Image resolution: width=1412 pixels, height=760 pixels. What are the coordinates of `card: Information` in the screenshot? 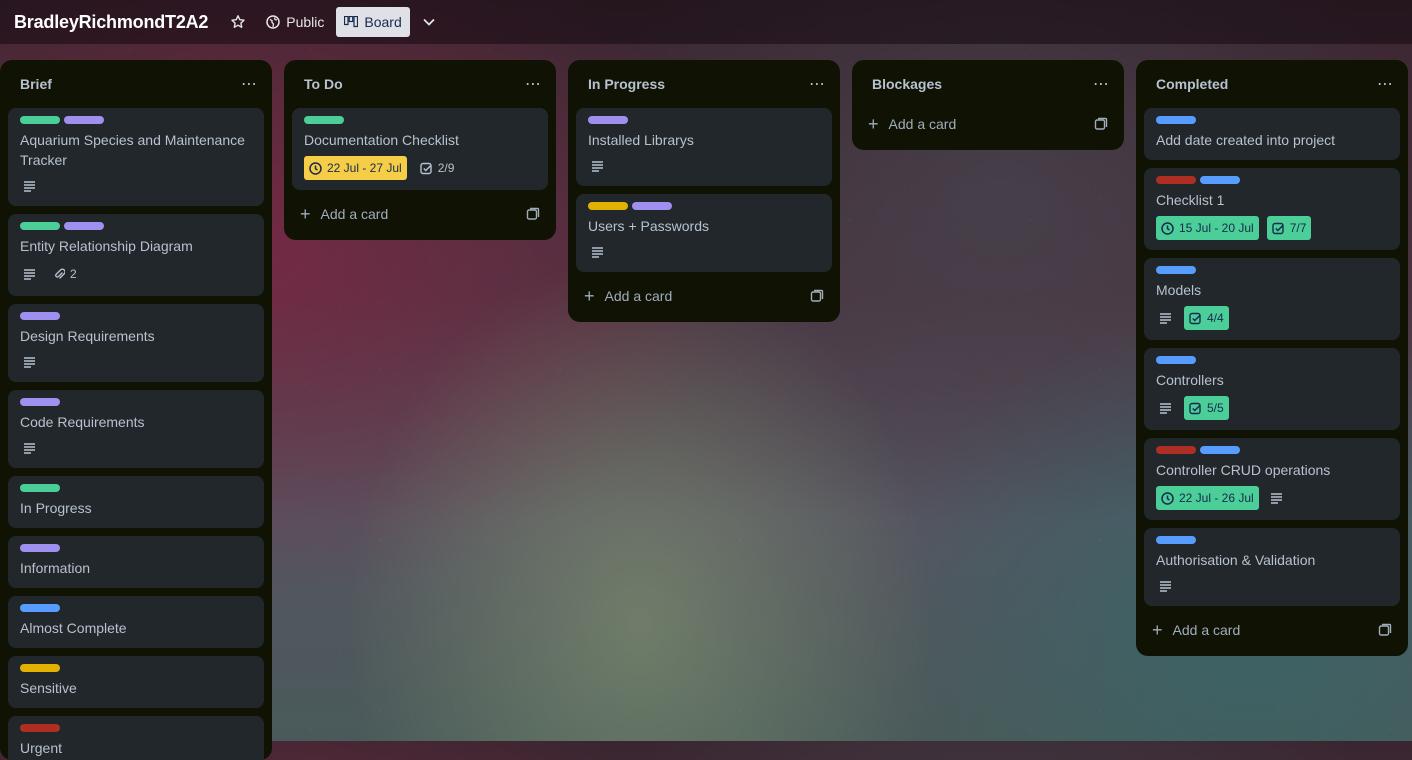 It's located at (136, 562).